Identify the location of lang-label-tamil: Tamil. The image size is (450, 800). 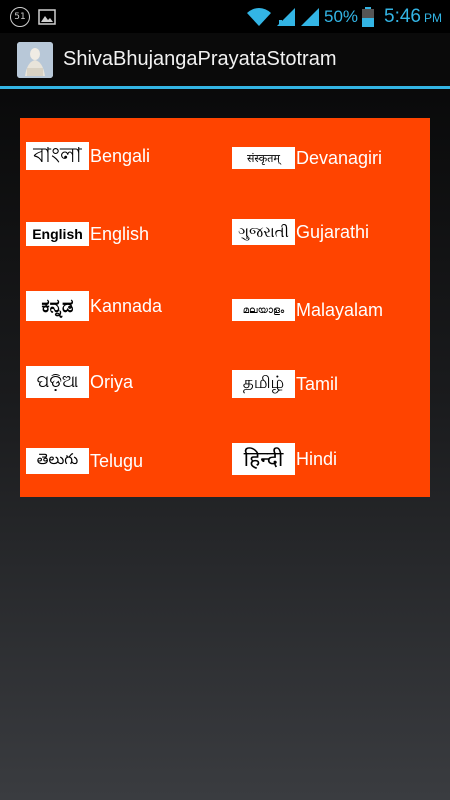
(317, 383).